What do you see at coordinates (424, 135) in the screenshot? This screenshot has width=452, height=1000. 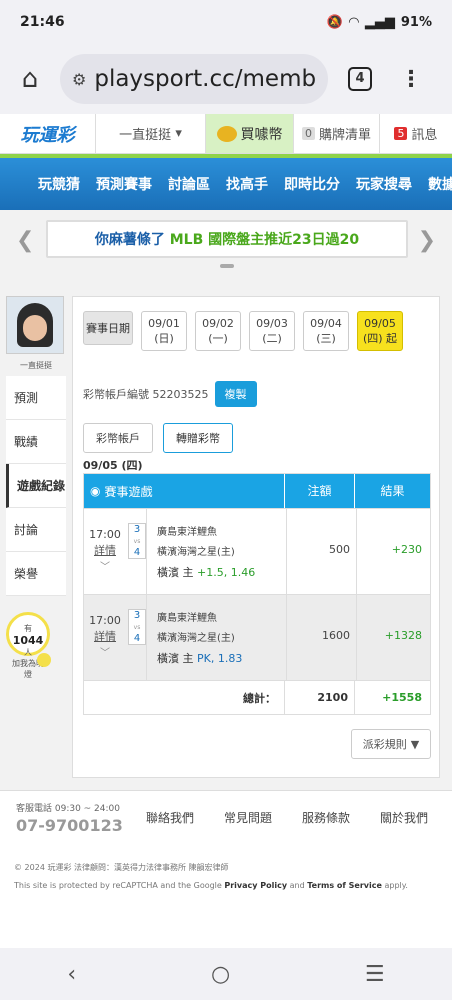 I see `messages-label: 訊息` at bounding box center [424, 135].